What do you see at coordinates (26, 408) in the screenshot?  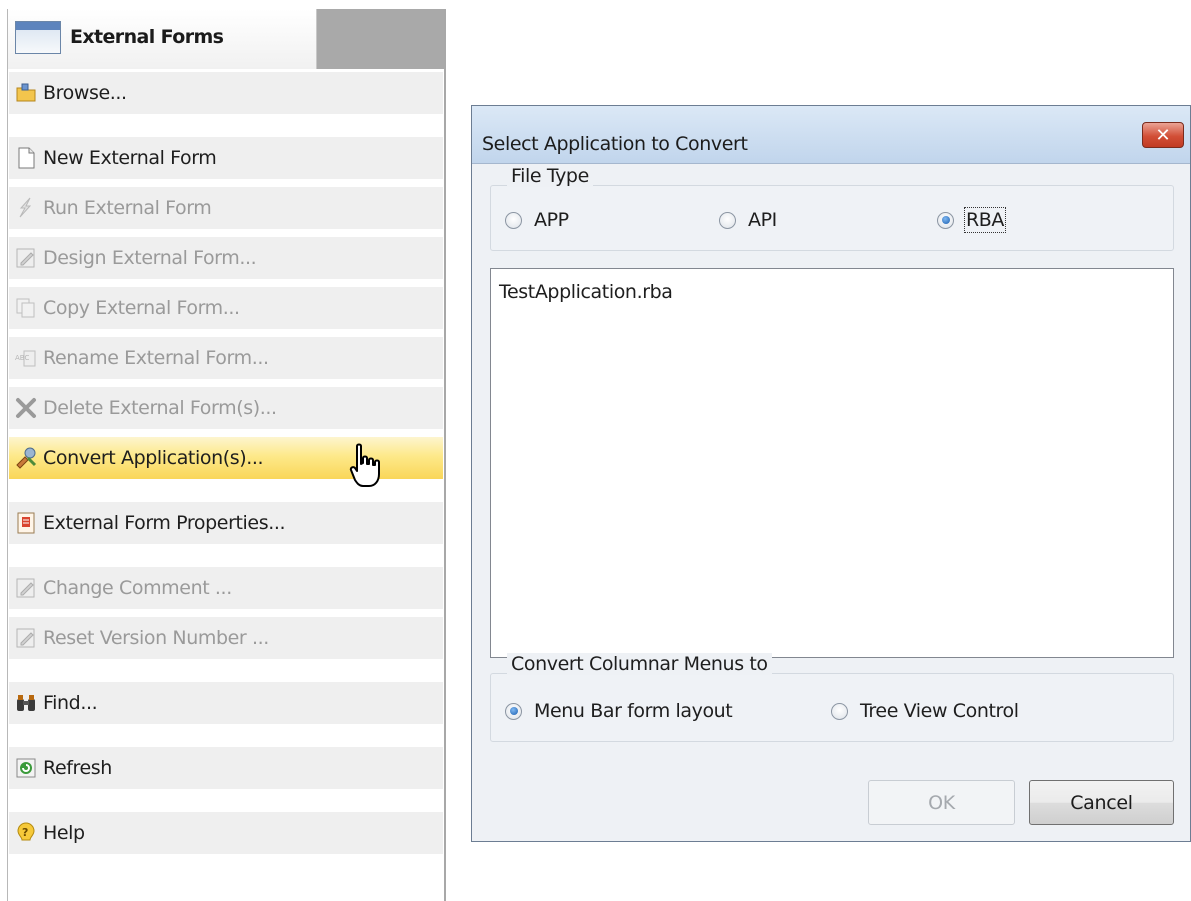 I see `delete-icon` at bounding box center [26, 408].